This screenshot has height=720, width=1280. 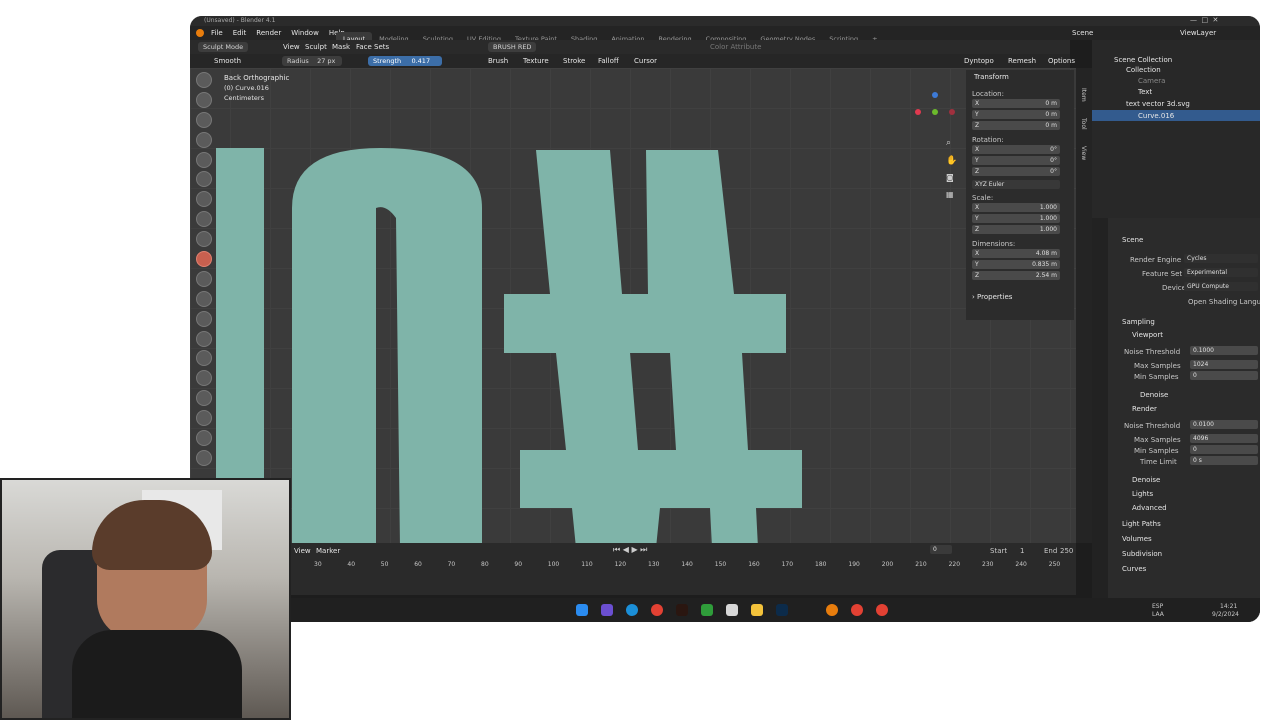 I want to click on brush-snake-hook-icon, so click(x=204, y=418).